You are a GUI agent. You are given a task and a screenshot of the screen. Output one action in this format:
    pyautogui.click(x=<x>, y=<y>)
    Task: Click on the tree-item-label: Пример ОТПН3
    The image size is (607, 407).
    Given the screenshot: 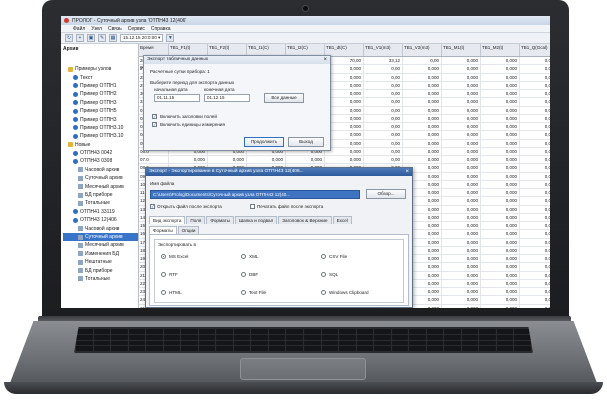 What is the action you would take?
    pyautogui.click(x=98, y=102)
    